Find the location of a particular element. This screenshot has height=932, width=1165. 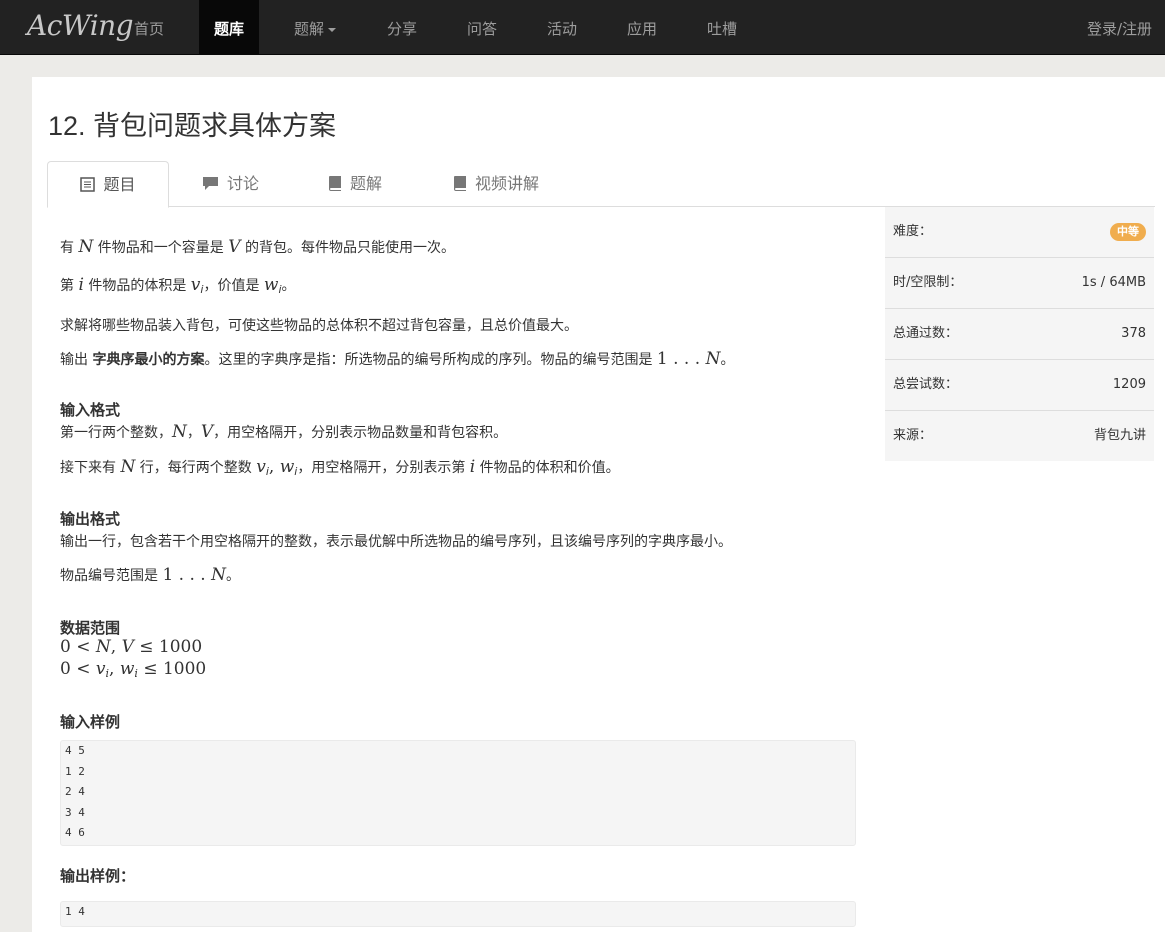

nav-activity: 活动 is located at coordinates (562, 27).